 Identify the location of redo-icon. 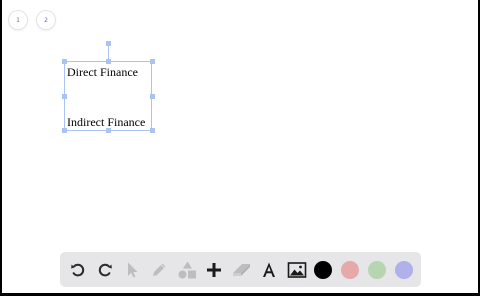
(105, 269).